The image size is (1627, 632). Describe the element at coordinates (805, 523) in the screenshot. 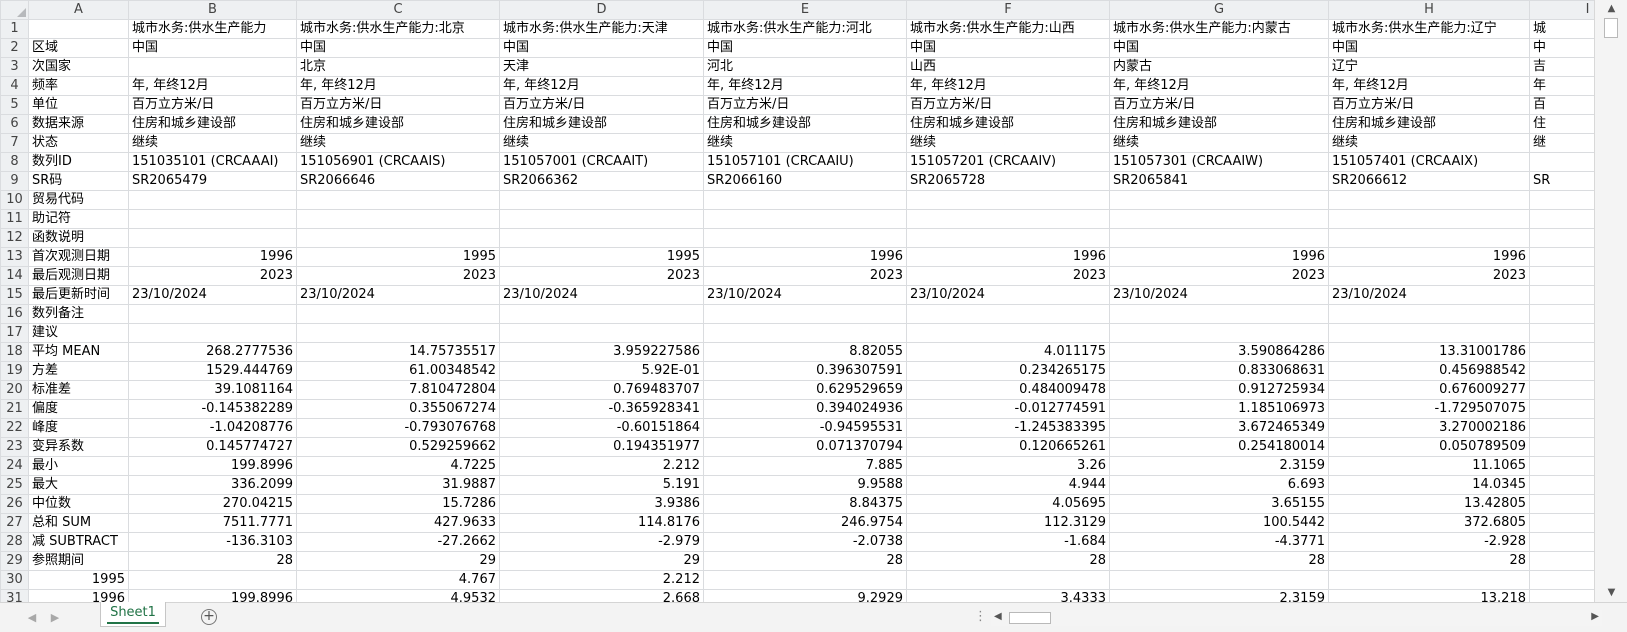

I see `cell: 246.9754` at that location.